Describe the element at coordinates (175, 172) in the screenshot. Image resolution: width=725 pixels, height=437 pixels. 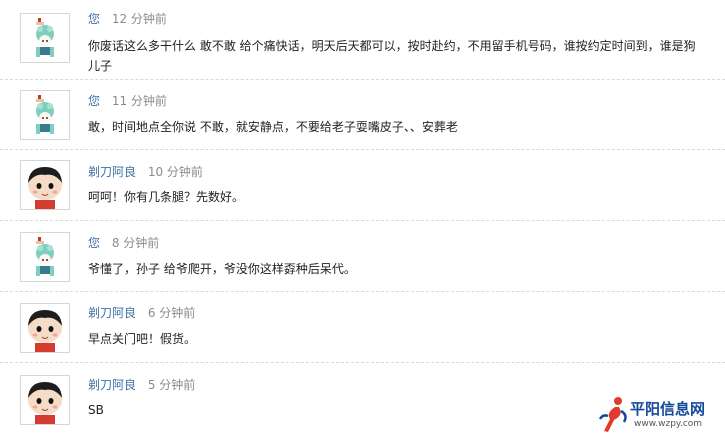
I see `comment-time: 10 分钟前` at that location.